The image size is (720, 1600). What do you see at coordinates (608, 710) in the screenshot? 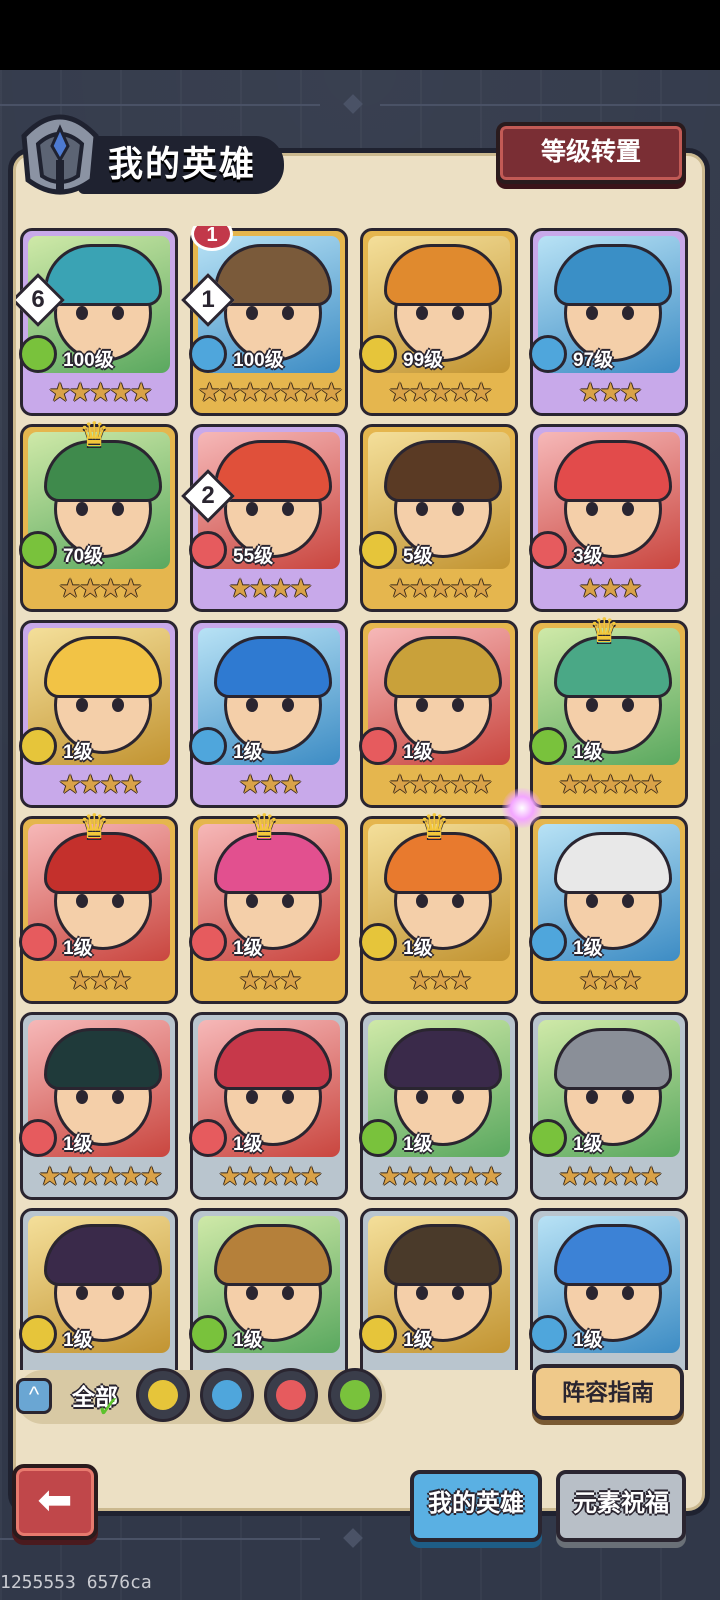
I see `hero-card: 1级 ★★★★★ ♛` at bounding box center [608, 710].